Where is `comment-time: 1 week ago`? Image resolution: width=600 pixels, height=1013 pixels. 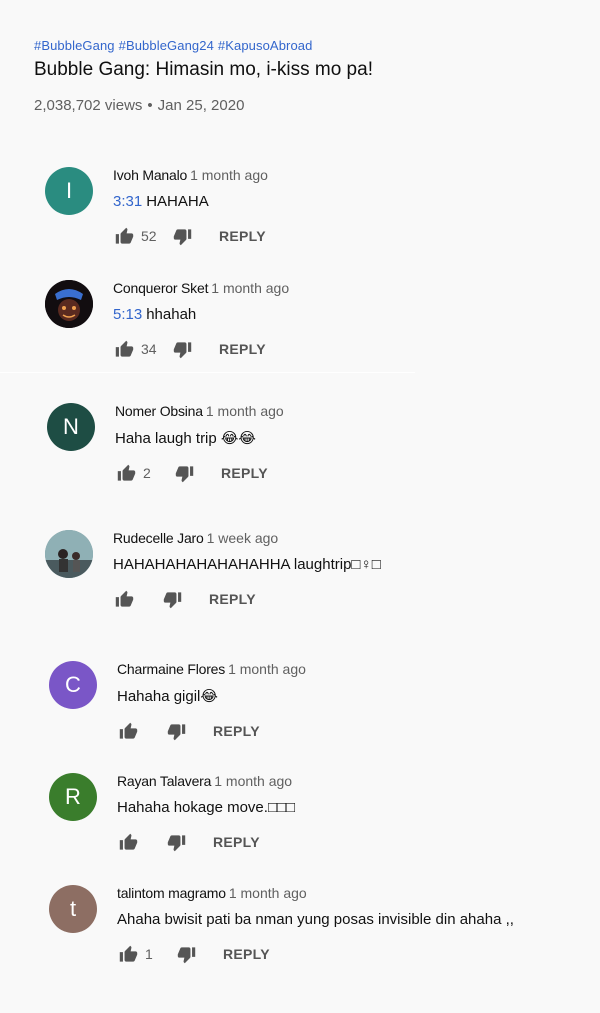 comment-time: 1 week ago is located at coordinates (243, 538).